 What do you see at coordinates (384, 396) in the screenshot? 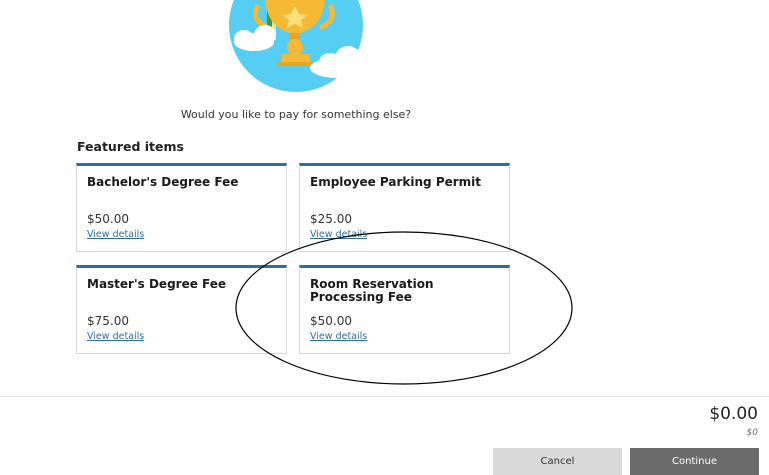
I see `footer-divider` at bounding box center [384, 396].